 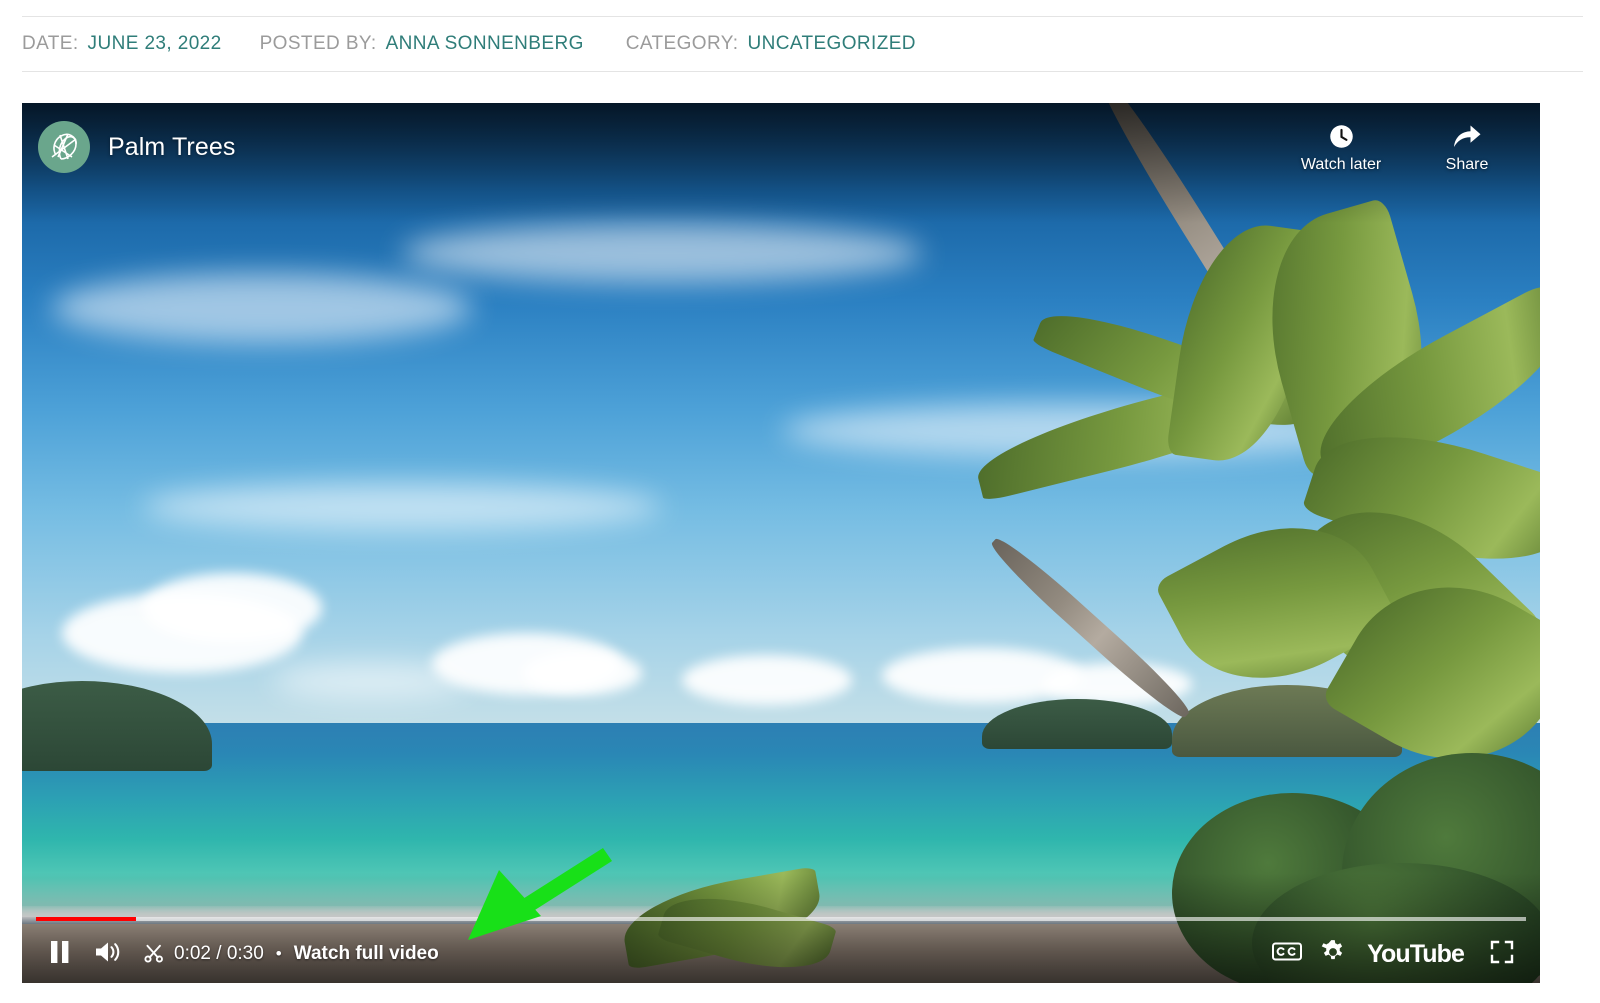 What do you see at coordinates (781, 919) in the screenshot?
I see `progress-bar-track` at bounding box center [781, 919].